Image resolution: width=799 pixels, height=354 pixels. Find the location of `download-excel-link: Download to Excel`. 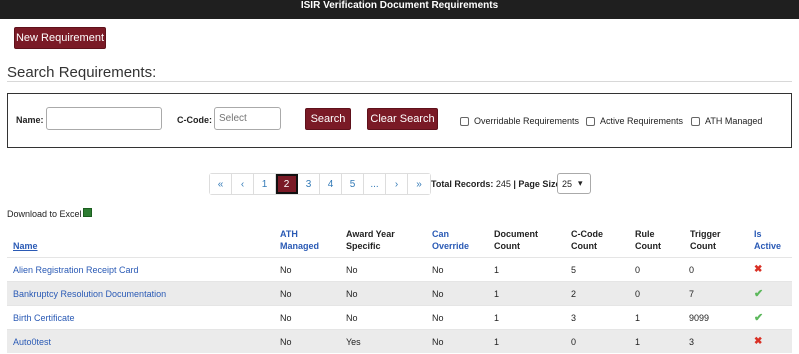

download-excel-link: Download to Excel is located at coordinates (49, 213).